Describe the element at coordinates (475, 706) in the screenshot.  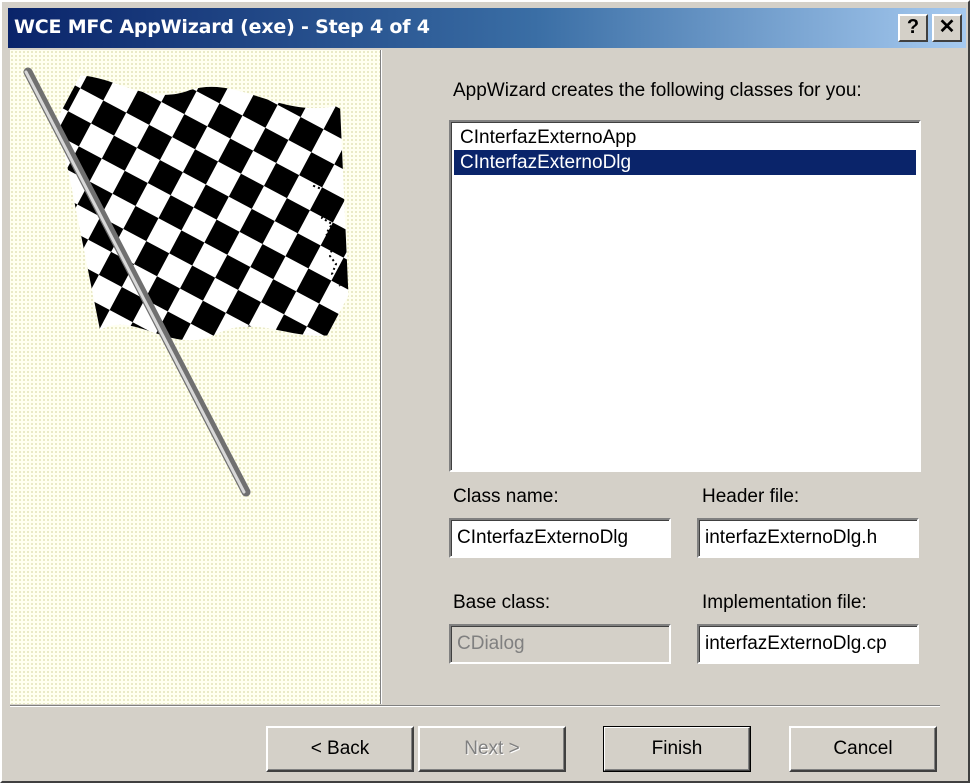
I see `button-separator-highlight` at that location.